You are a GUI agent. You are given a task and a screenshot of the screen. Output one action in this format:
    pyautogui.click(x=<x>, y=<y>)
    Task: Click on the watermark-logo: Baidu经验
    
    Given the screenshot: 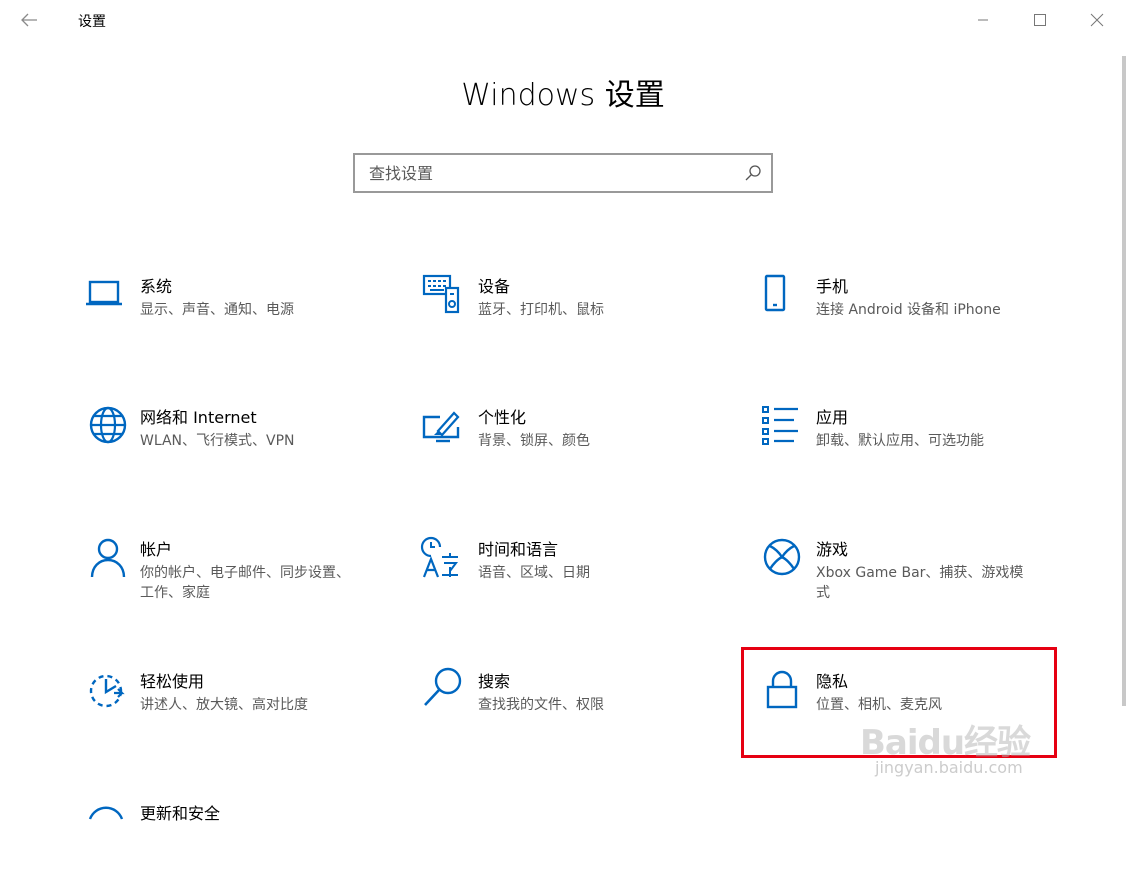 What is the action you would take?
    pyautogui.click(x=945, y=743)
    